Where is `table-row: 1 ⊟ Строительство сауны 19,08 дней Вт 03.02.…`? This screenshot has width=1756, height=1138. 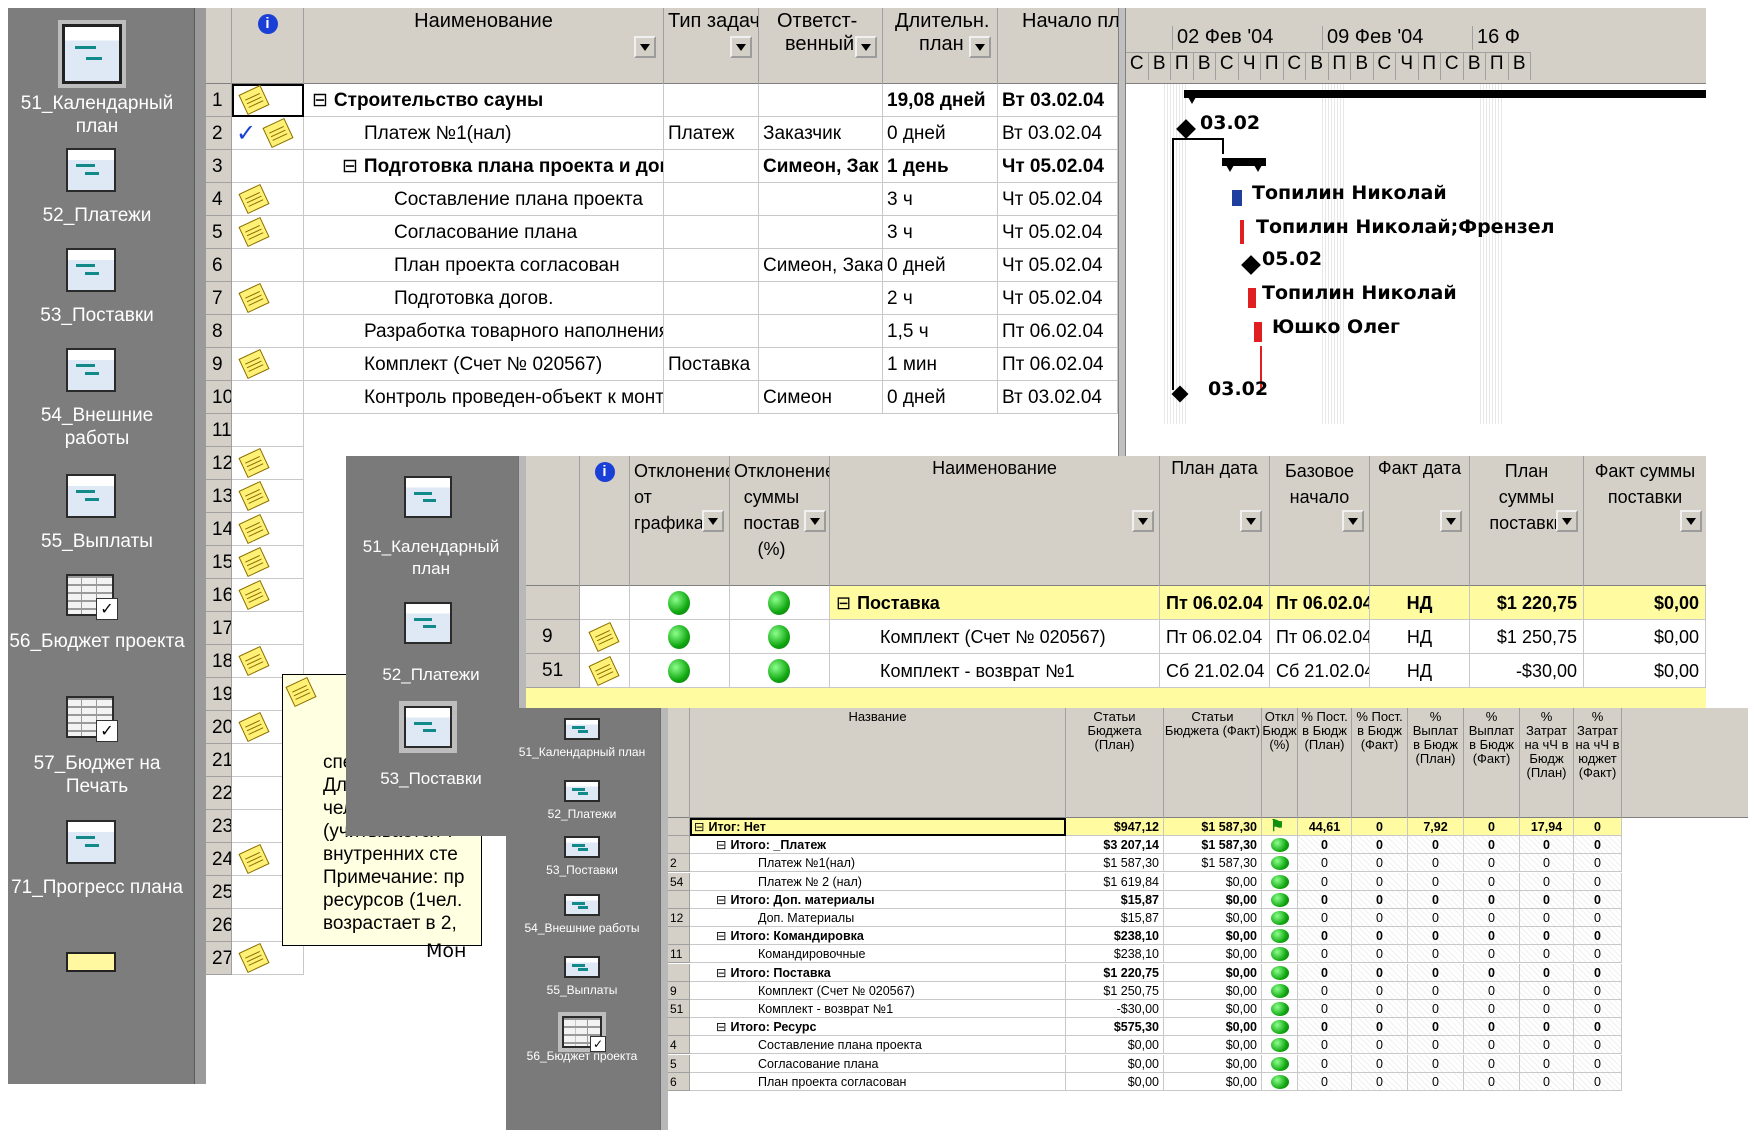 table-row: 1 ⊟ Строительство сауны 19,08 дней Вт 03.02.… is located at coordinates (662, 100).